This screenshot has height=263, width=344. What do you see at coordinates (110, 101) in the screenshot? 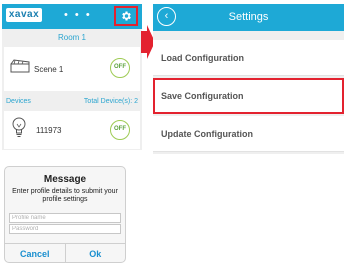
I see `devices-count: Total Device(s): 2` at bounding box center [110, 101].